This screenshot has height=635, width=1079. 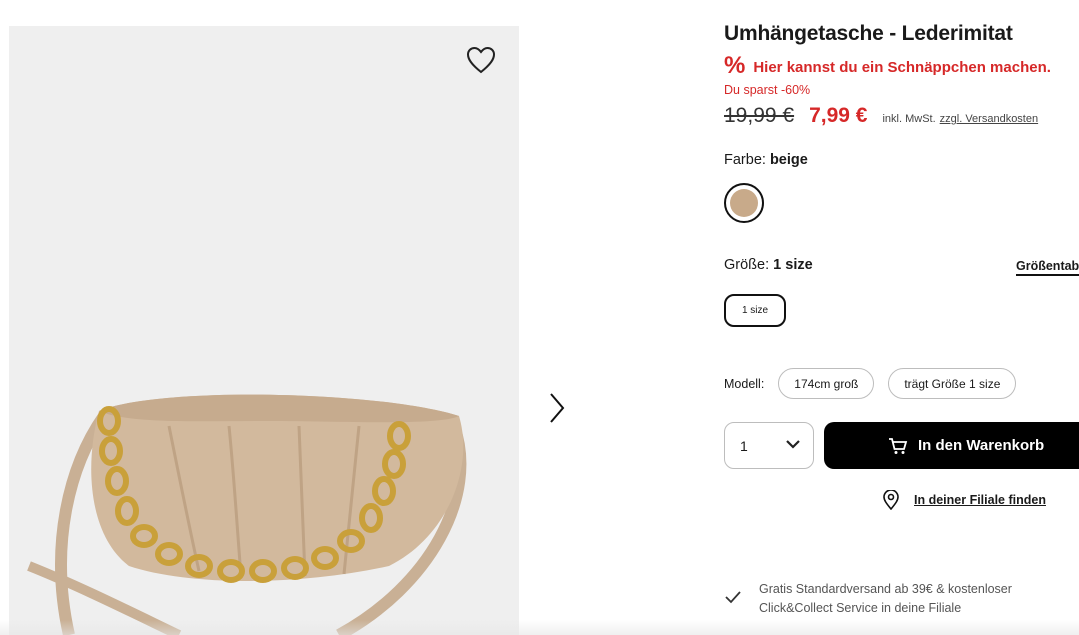 What do you see at coordinates (759, 115) in the screenshot?
I see `old-price: 19,99 €` at bounding box center [759, 115].